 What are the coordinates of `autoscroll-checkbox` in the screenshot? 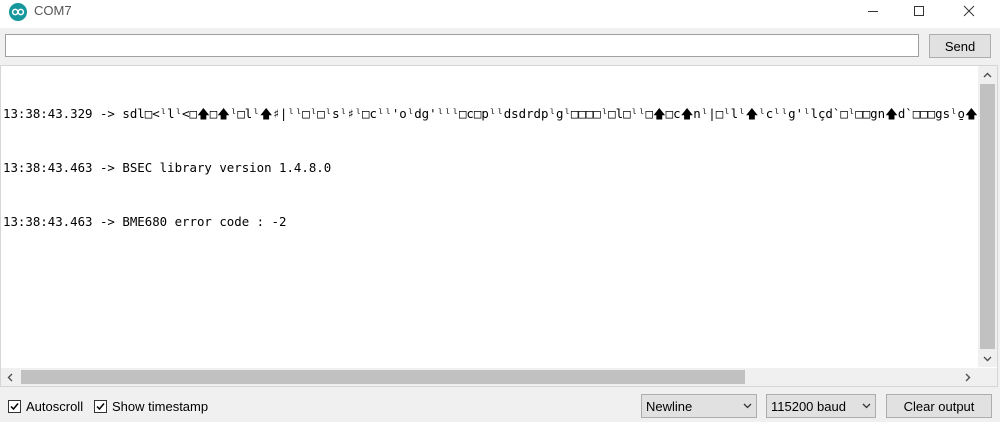 It's located at (14, 406).